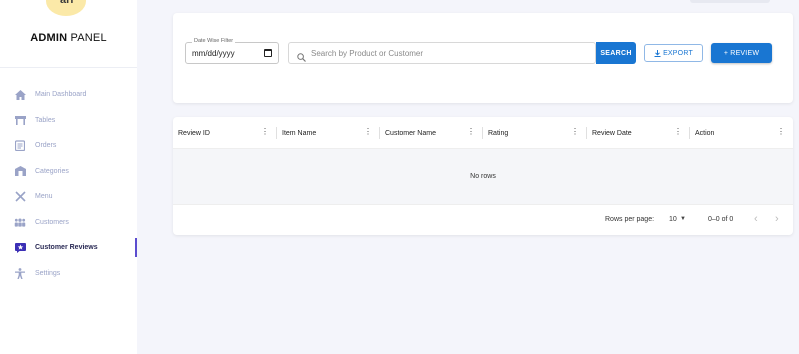 This screenshot has height=354, width=799. What do you see at coordinates (630, 219) in the screenshot?
I see `rows-per-page-label: Rows per page:` at bounding box center [630, 219].